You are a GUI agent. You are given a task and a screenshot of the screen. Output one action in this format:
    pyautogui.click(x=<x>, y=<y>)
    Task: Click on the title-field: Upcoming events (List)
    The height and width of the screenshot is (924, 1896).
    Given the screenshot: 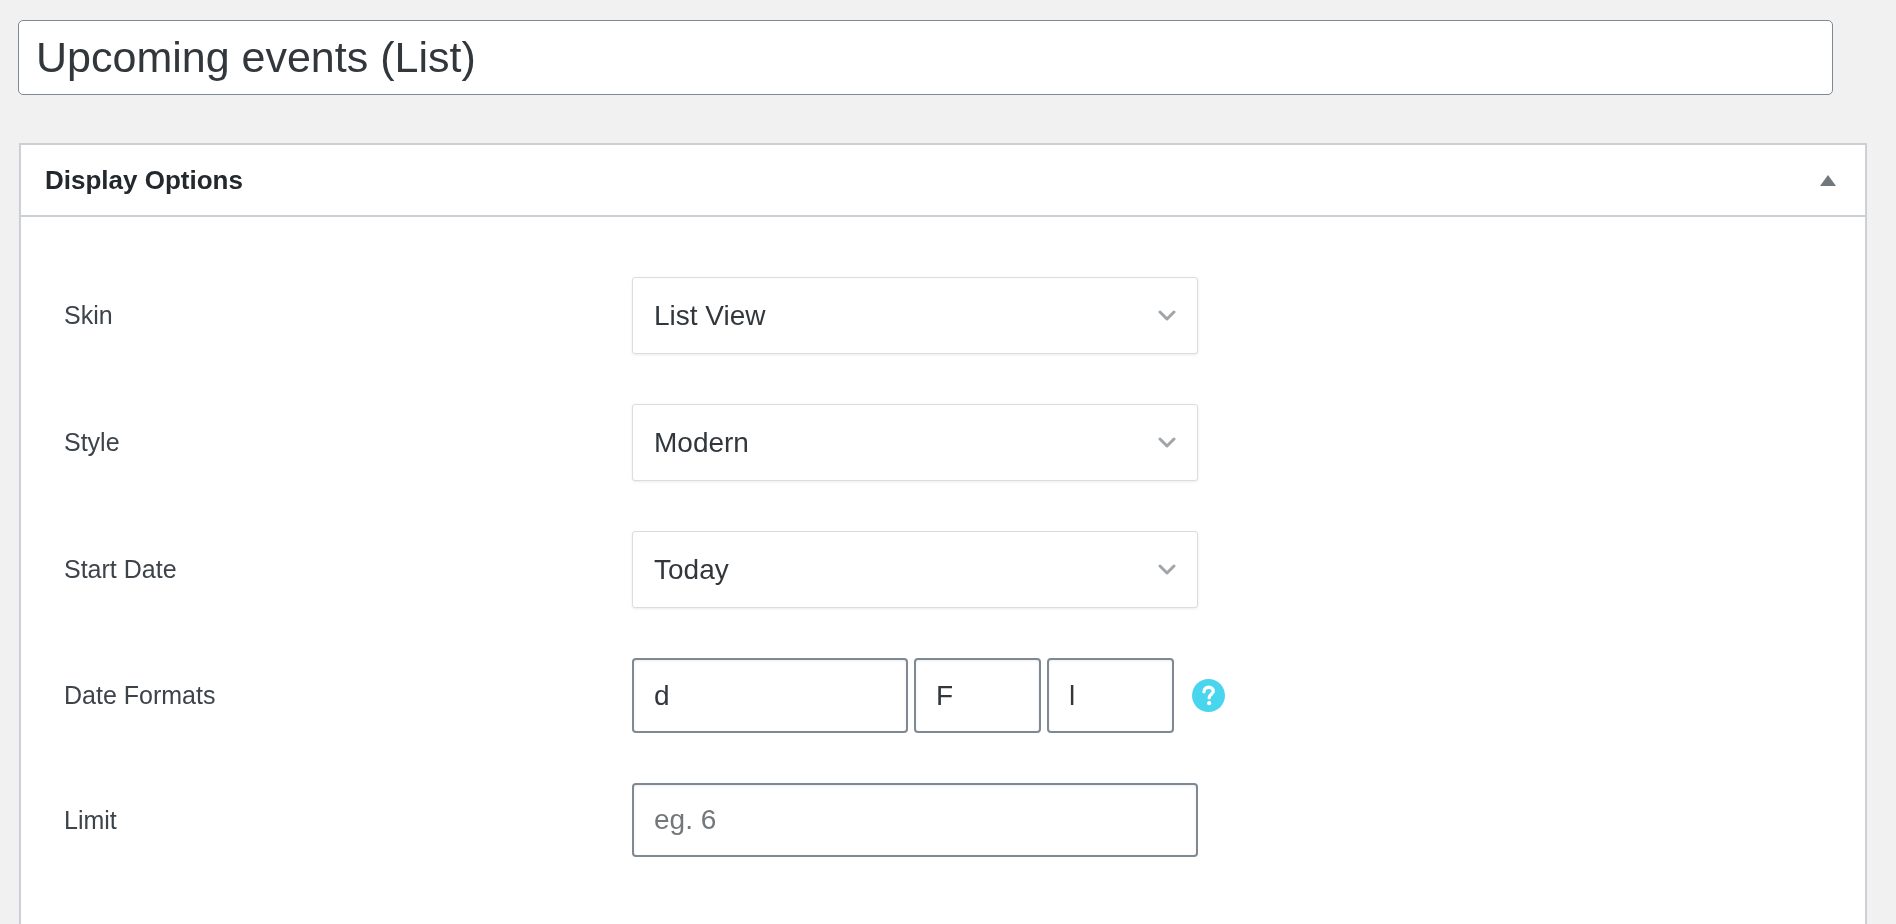 What is the action you would take?
    pyautogui.click(x=925, y=57)
    